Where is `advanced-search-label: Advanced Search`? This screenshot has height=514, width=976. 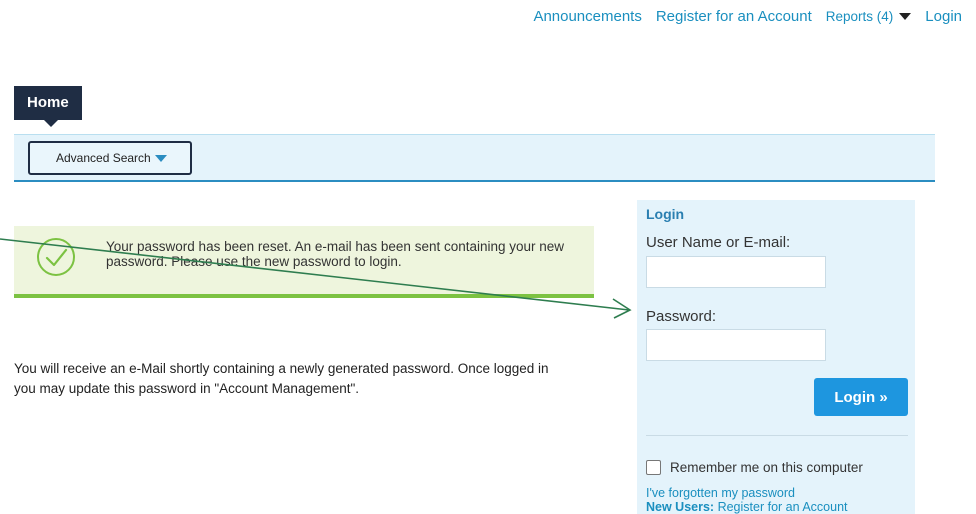
advanced-search-label: Advanced Search is located at coordinates (103, 158).